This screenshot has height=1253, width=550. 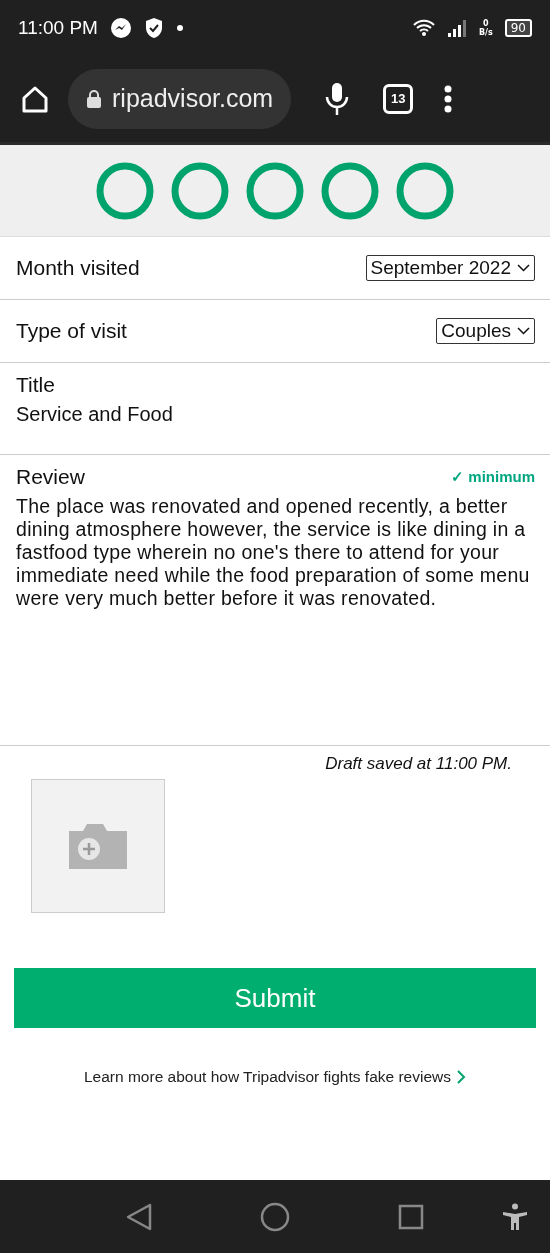 What do you see at coordinates (94, 98) in the screenshot?
I see `lock-icon` at bounding box center [94, 98].